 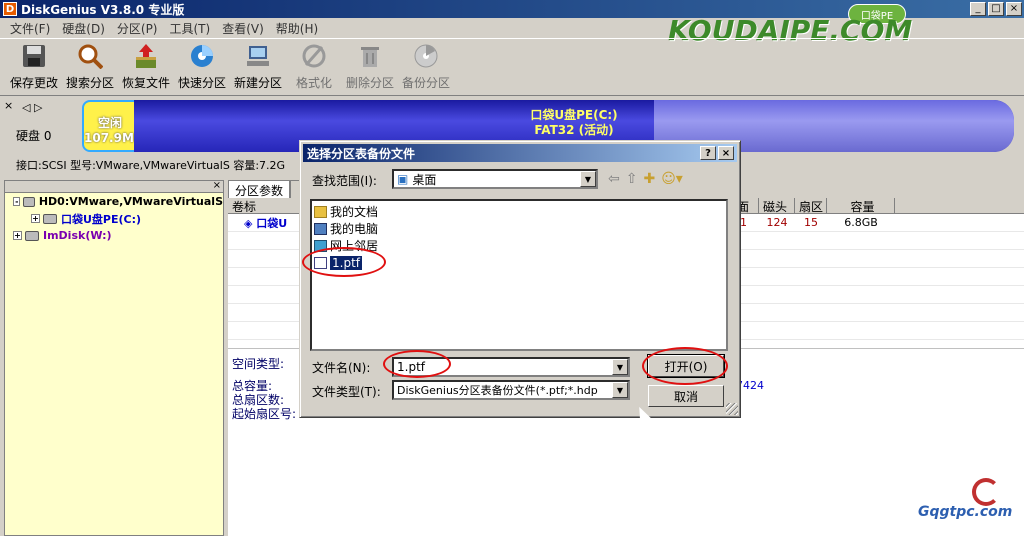 I want to click on menu-tools: 工具(T), so click(x=190, y=28).